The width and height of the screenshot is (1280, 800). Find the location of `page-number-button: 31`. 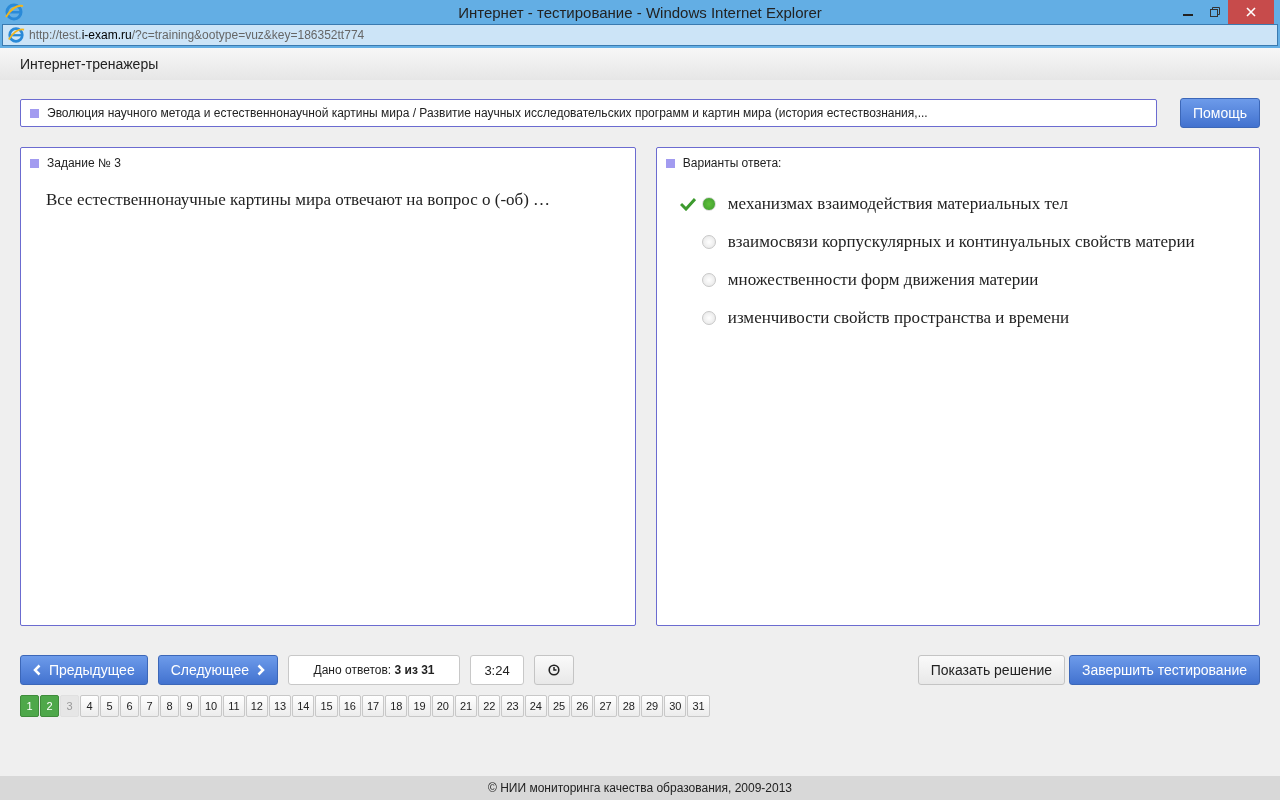

page-number-button: 31 is located at coordinates (698, 706).